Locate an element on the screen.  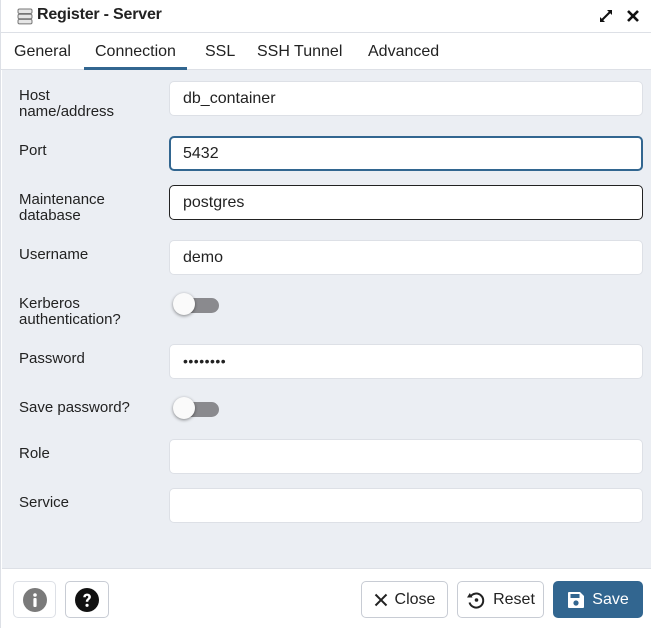
help-icon is located at coordinates (87, 599).